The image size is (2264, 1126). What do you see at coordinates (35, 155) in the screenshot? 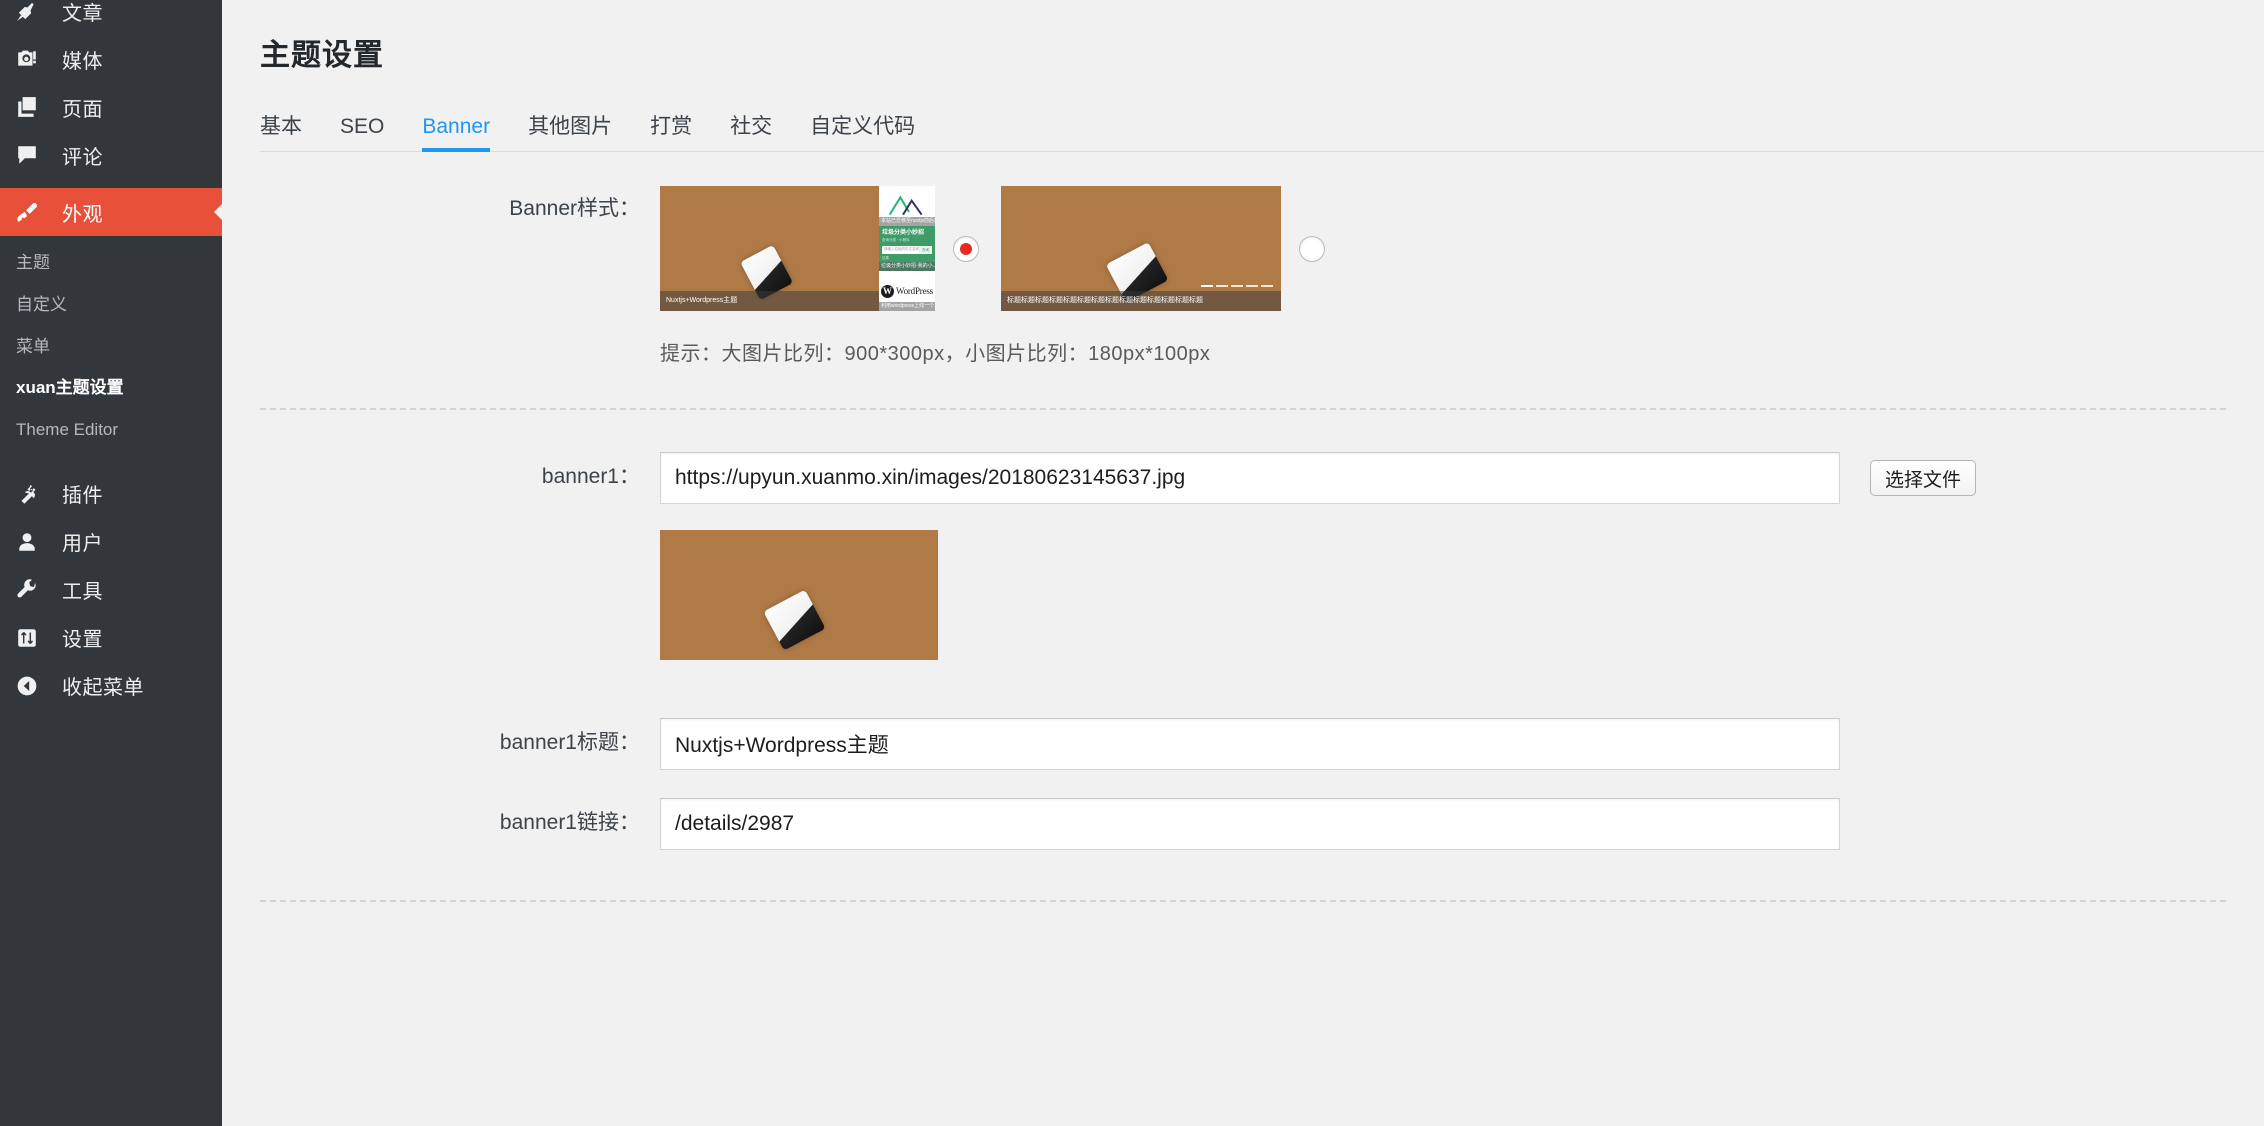
I see `comments-icon` at bounding box center [35, 155].